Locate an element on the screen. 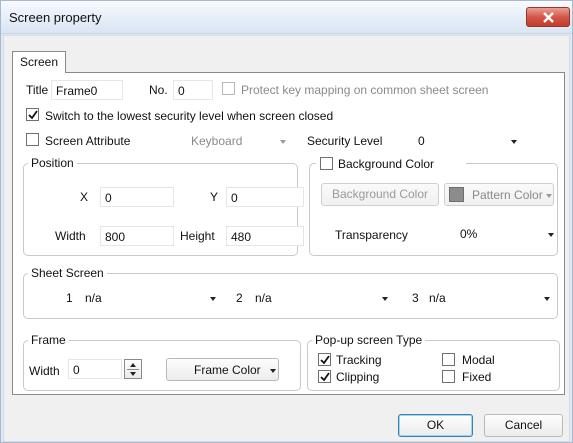 This screenshot has height=443, width=573. close-icon is located at coordinates (548, 17).